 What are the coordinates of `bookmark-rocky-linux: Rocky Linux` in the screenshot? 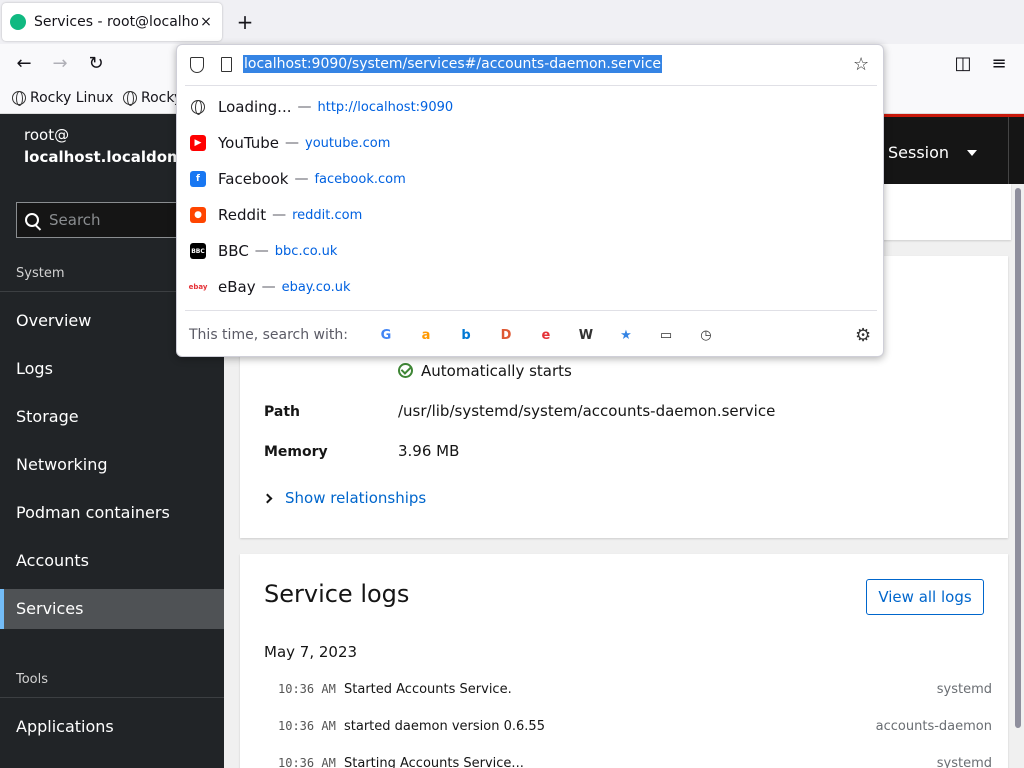 It's located at (62, 98).